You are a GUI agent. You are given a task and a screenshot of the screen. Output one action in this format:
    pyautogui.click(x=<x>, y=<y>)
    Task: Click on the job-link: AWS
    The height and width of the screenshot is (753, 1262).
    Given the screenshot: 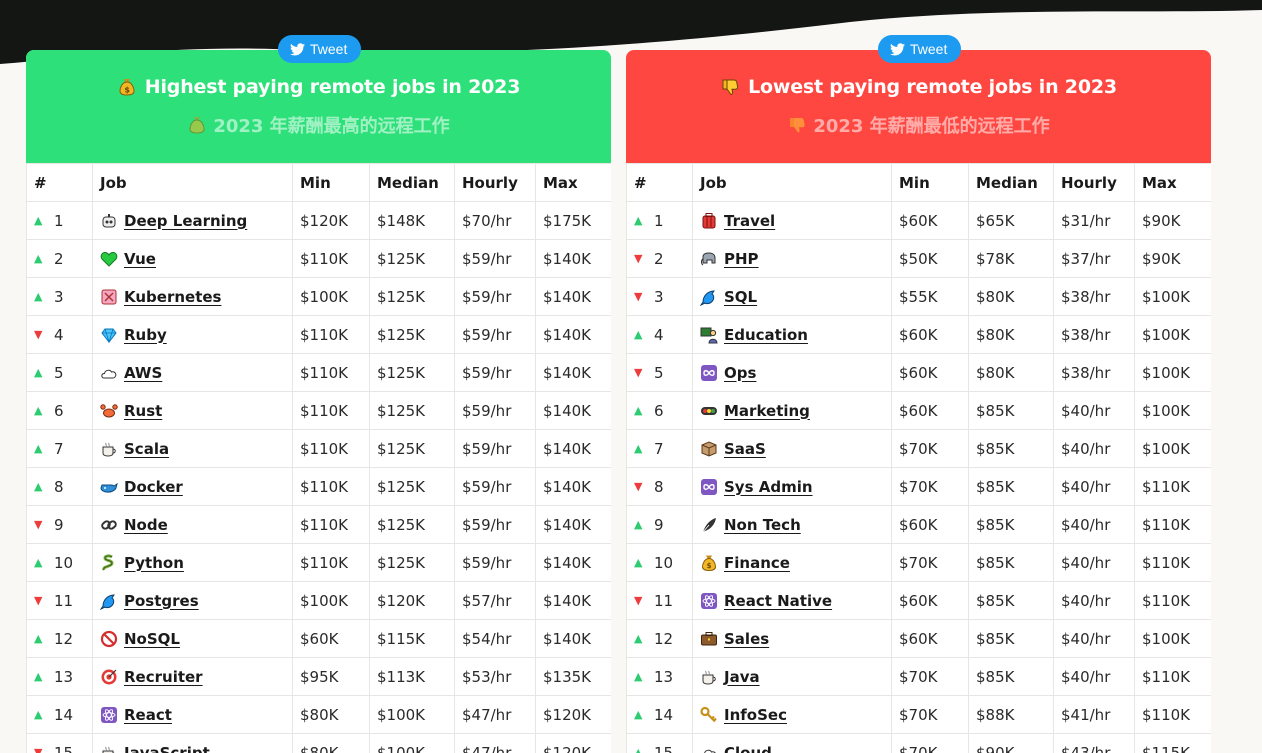 What is the action you would take?
    pyautogui.click(x=143, y=373)
    